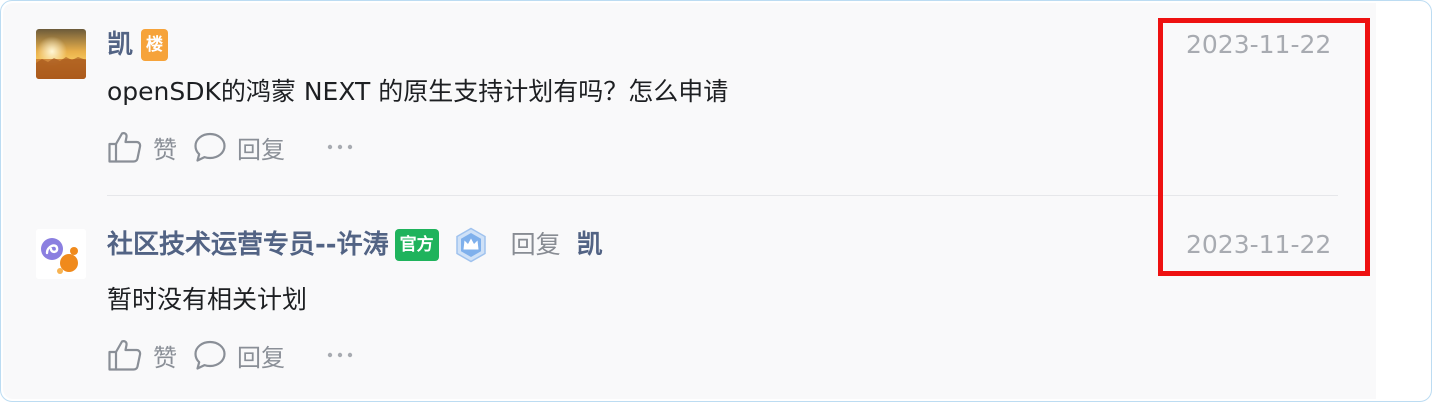  What do you see at coordinates (120, 45) in the screenshot?
I see `author-name: 凯` at bounding box center [120, 45].